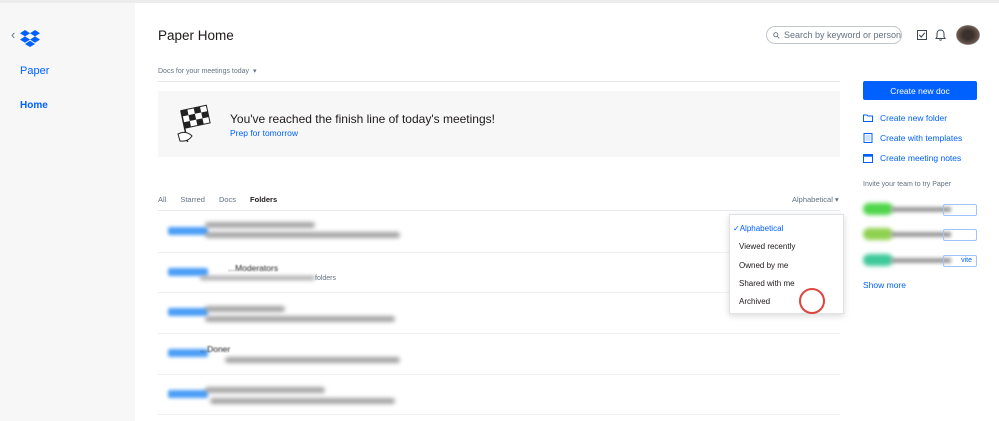 The height and width of the screenshot is (421, 999). What do you see at coordinates (921, 138) in the screenshot?
I see `action-label: Create with templates` at bounding box center [921, 138].